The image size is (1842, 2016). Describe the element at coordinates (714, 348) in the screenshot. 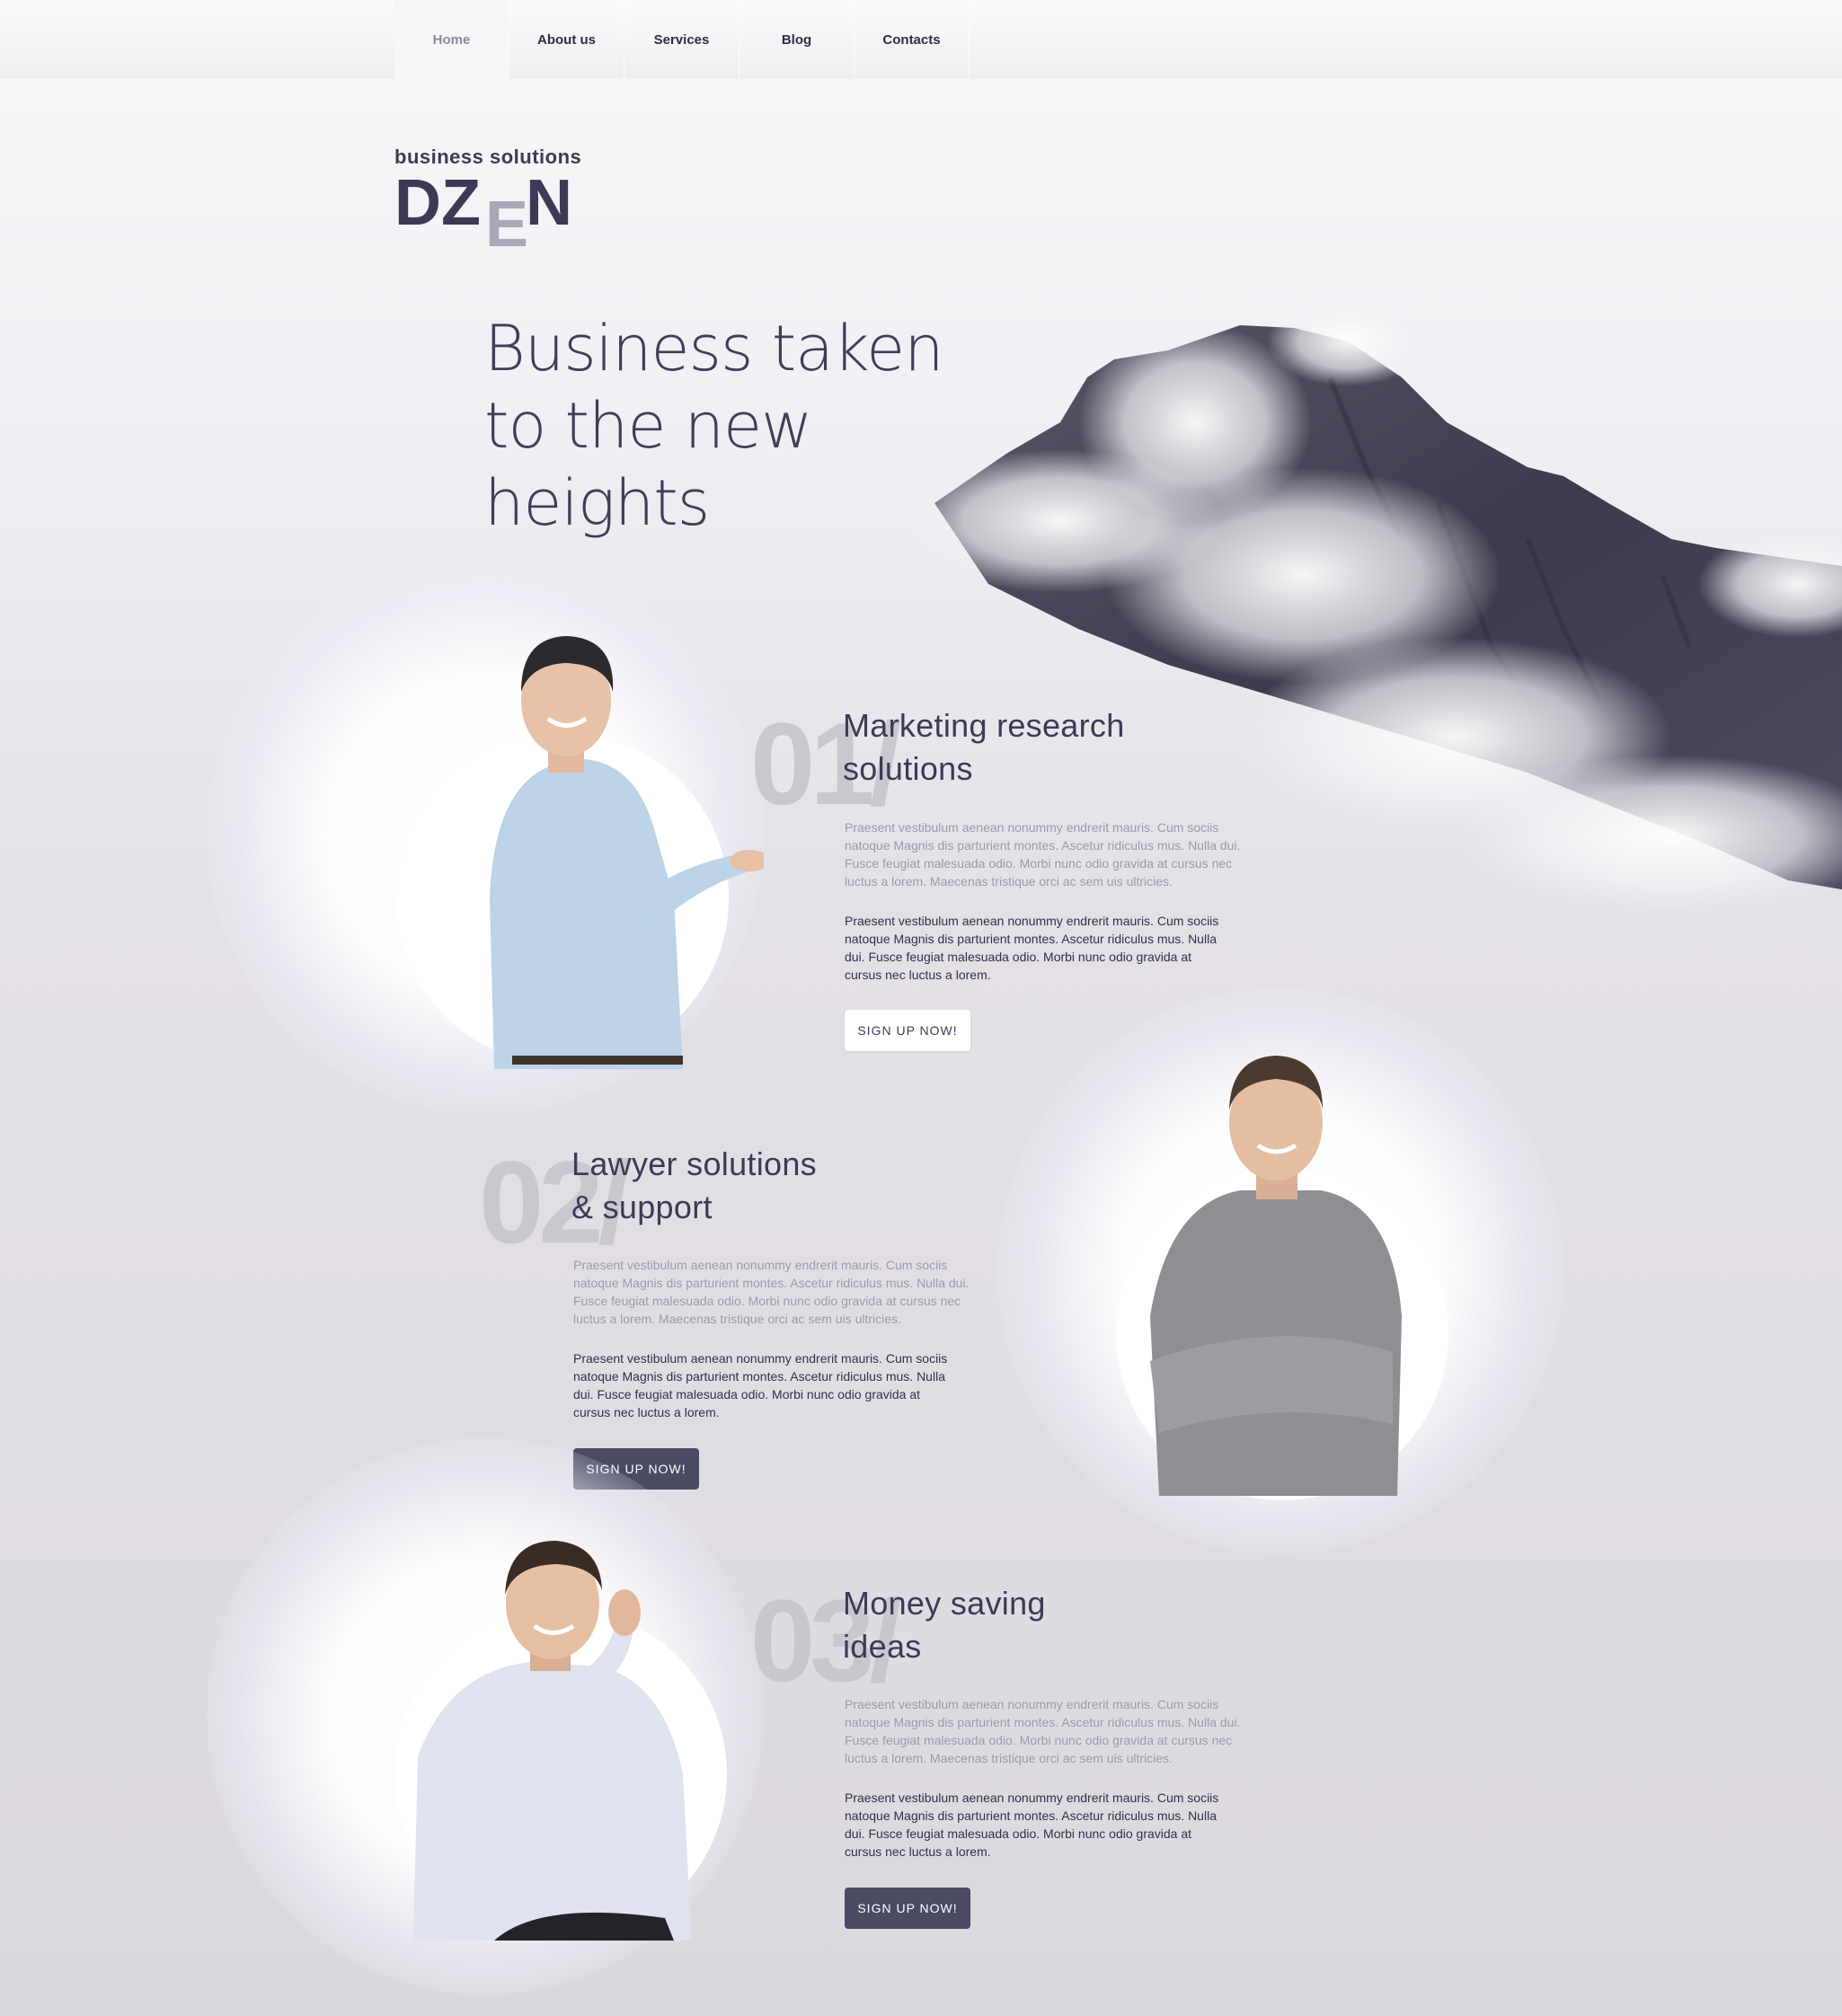

I see `hero-line-1: Business taken` at that location.